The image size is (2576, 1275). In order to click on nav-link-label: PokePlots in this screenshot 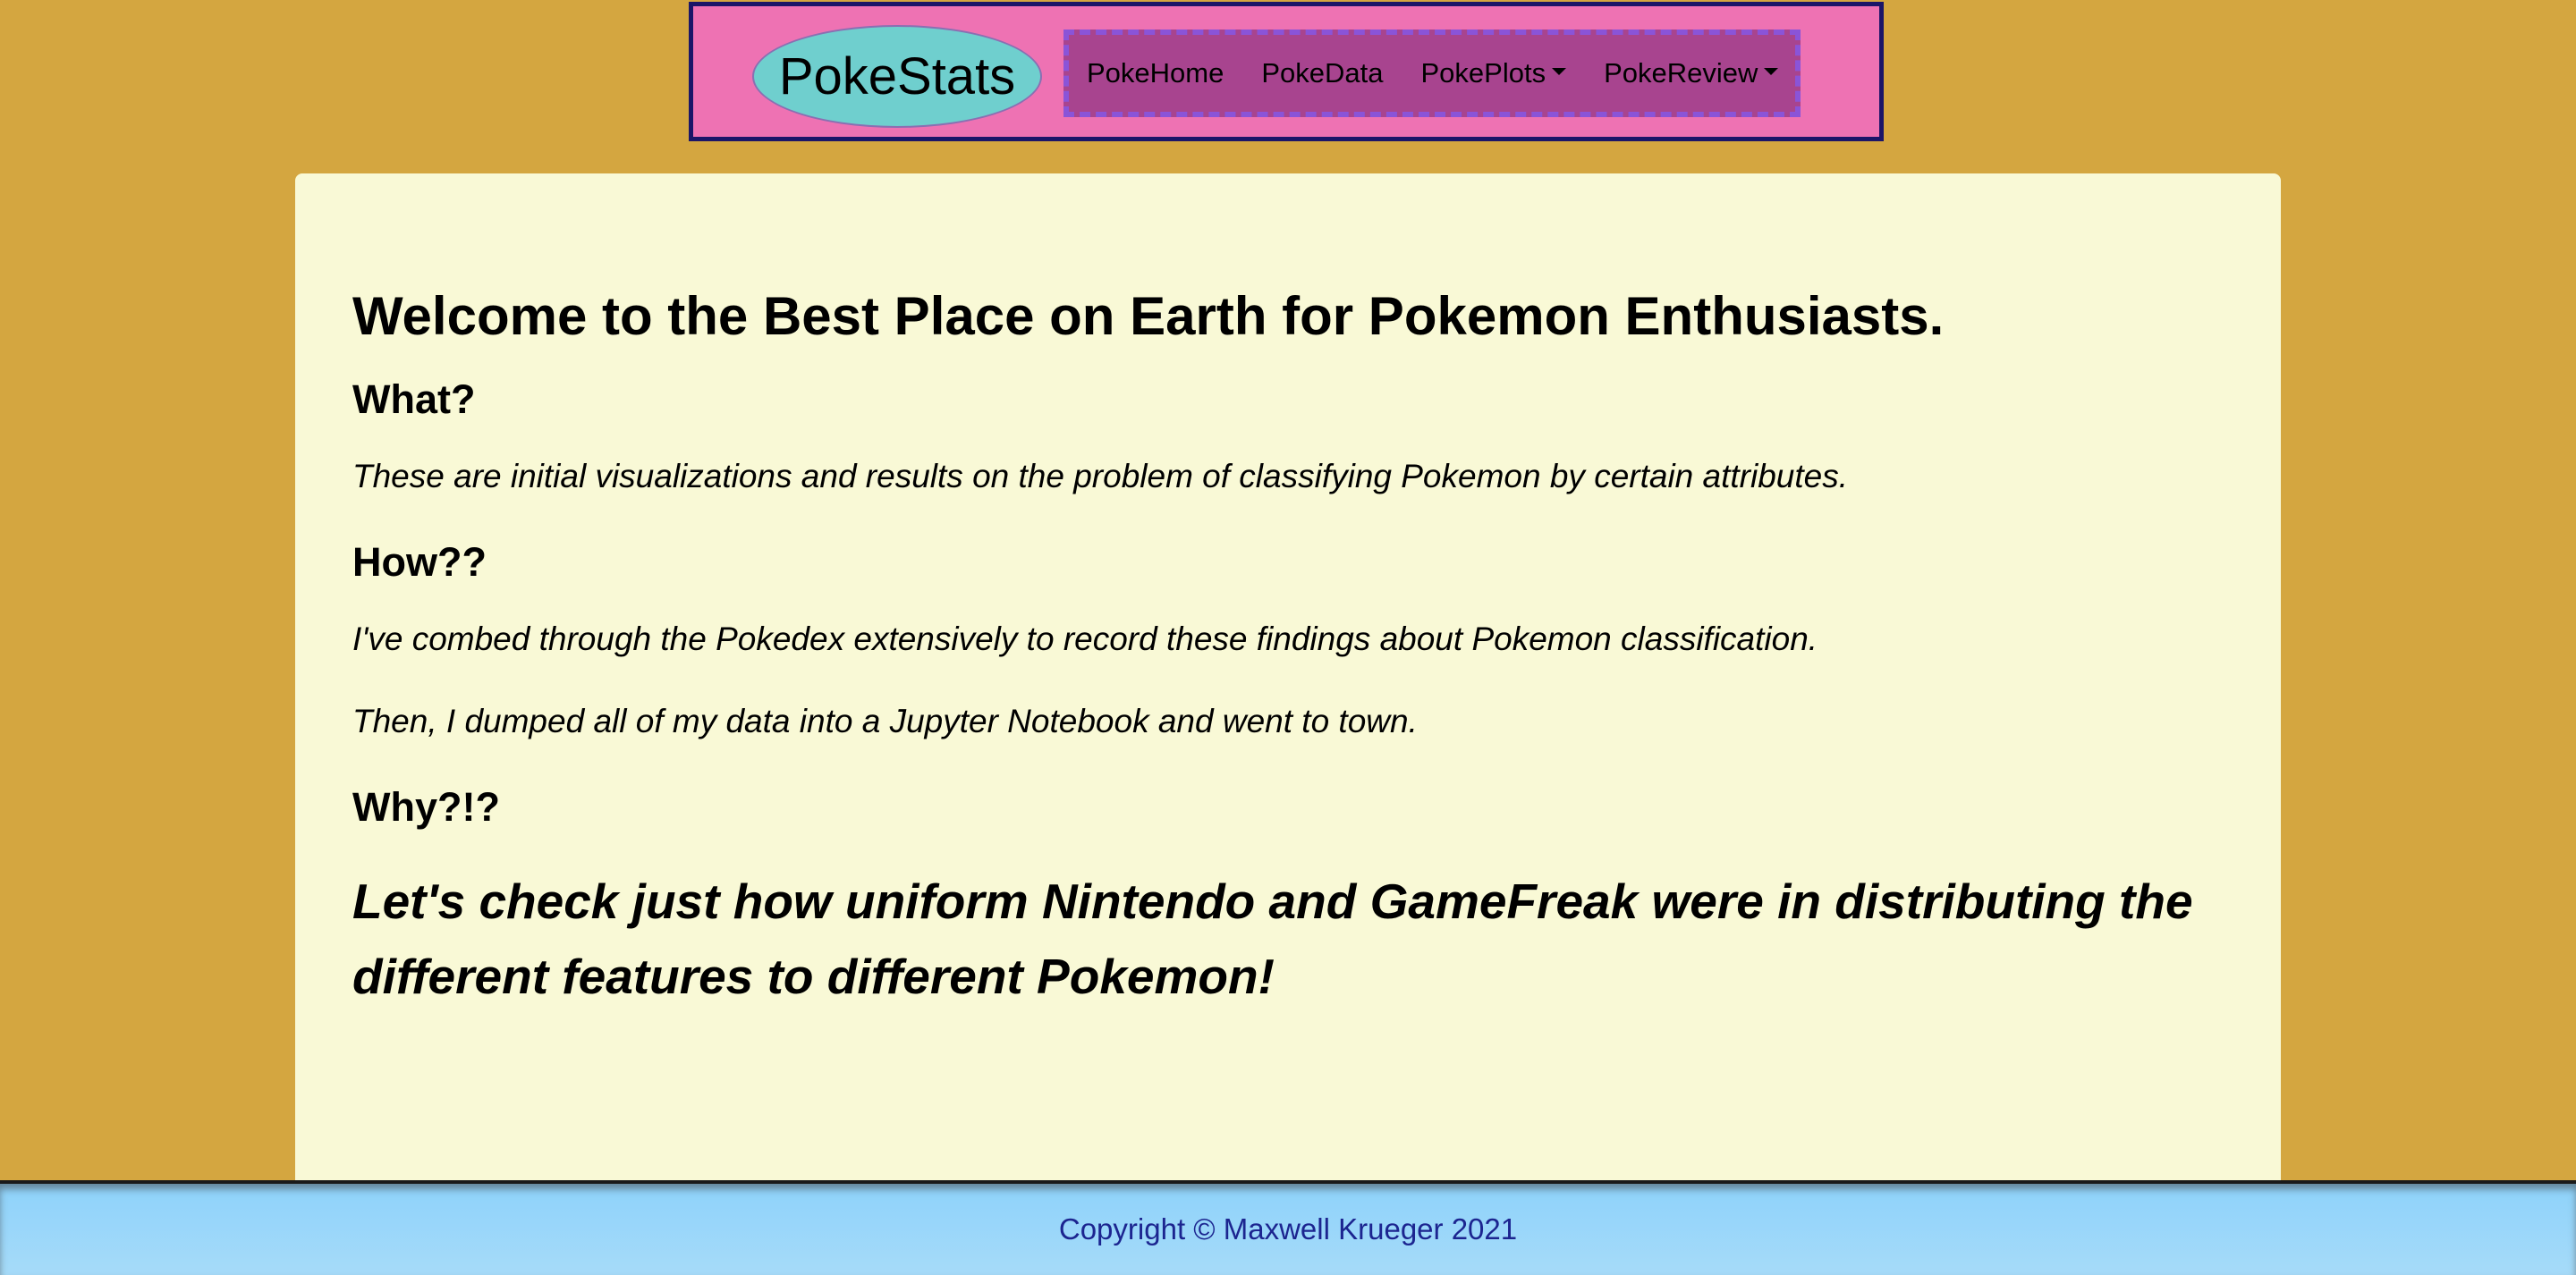, I will do `click(1483, 73)`.